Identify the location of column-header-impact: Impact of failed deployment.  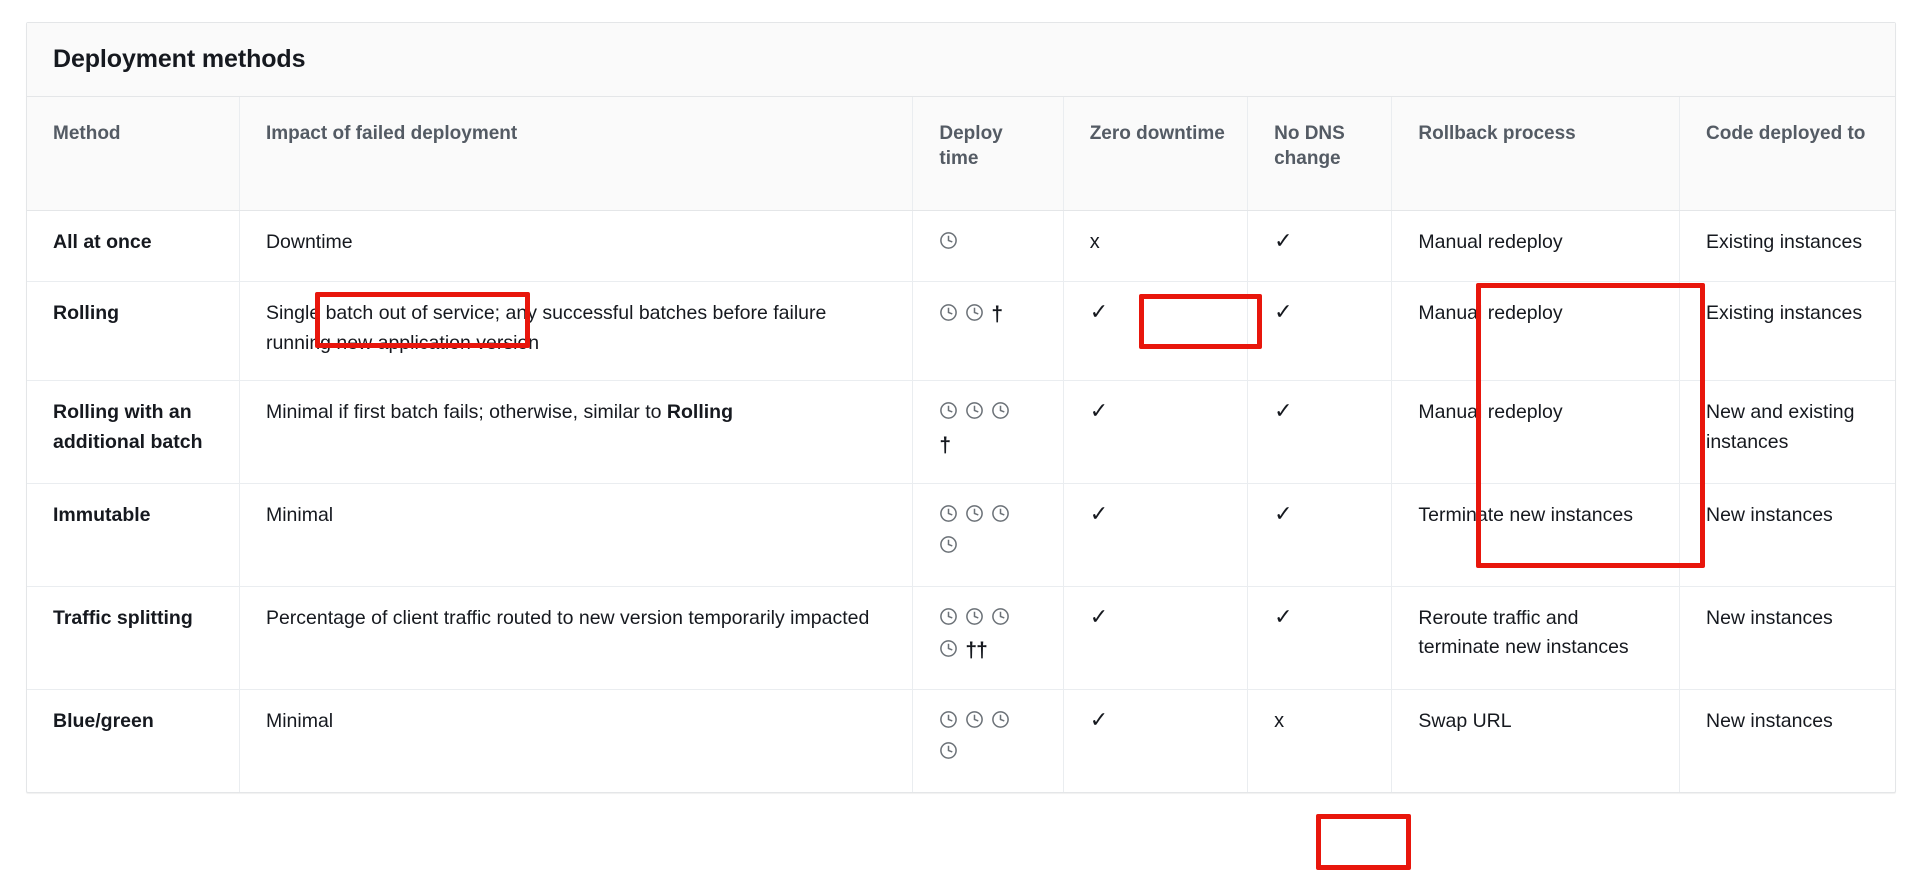
(576, 154).